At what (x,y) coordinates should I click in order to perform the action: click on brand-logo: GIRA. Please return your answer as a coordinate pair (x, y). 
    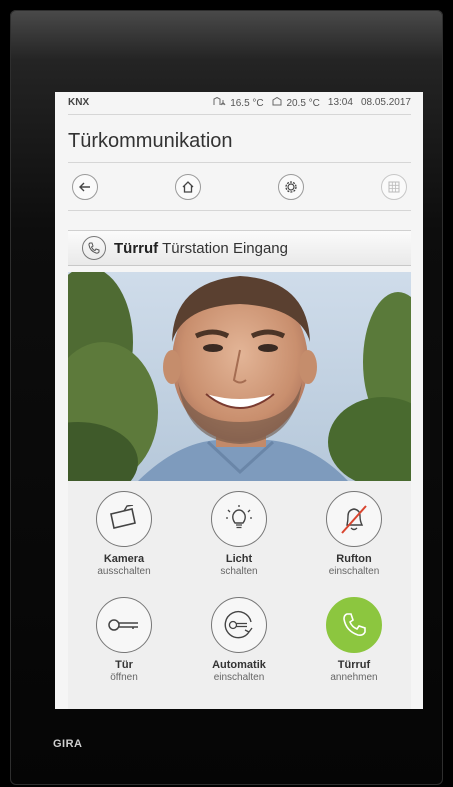
    Looking at the image, I should click on (68, 744).